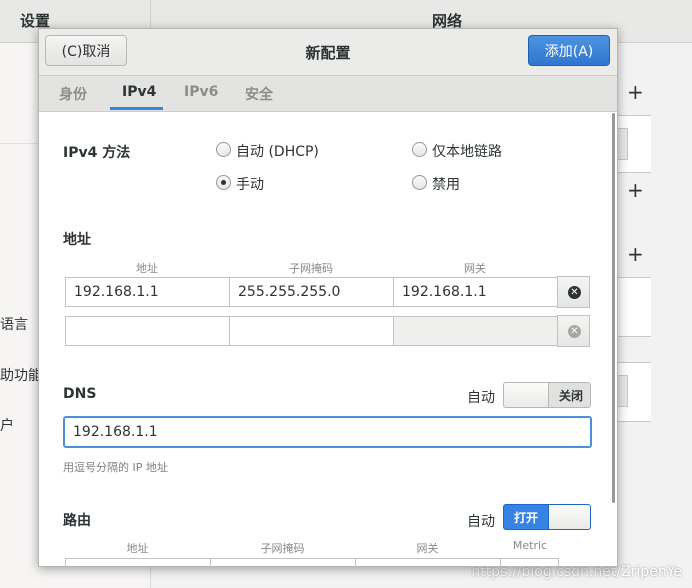 Image resolution: width=692 pixels, height=588 pixels. Describe the element at coordinates (115, 467) in the screenshot. I see `dns-hint: 用逗号分隔的 IP 地址` at that location.